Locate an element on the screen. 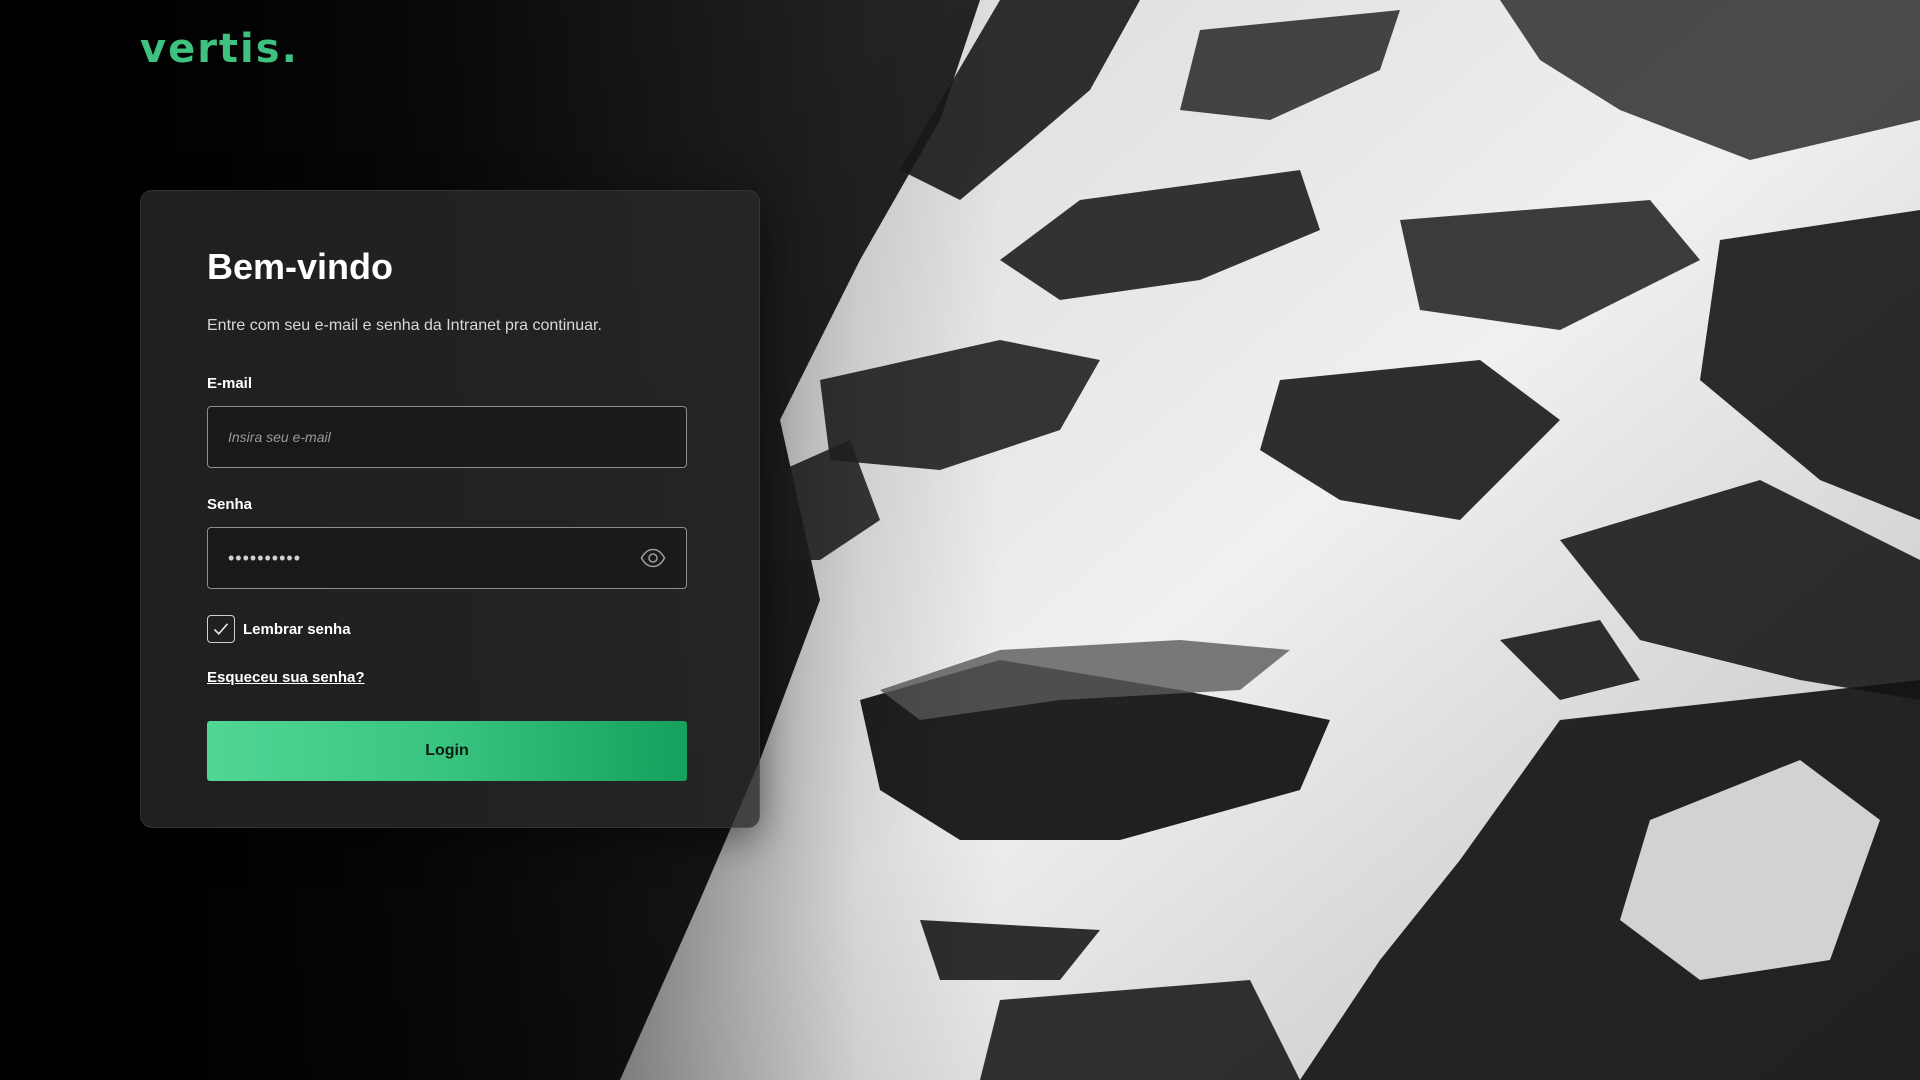 The height and width of the screenshot is (1080, 1920). check-icon is located at coordinates (221, 629).